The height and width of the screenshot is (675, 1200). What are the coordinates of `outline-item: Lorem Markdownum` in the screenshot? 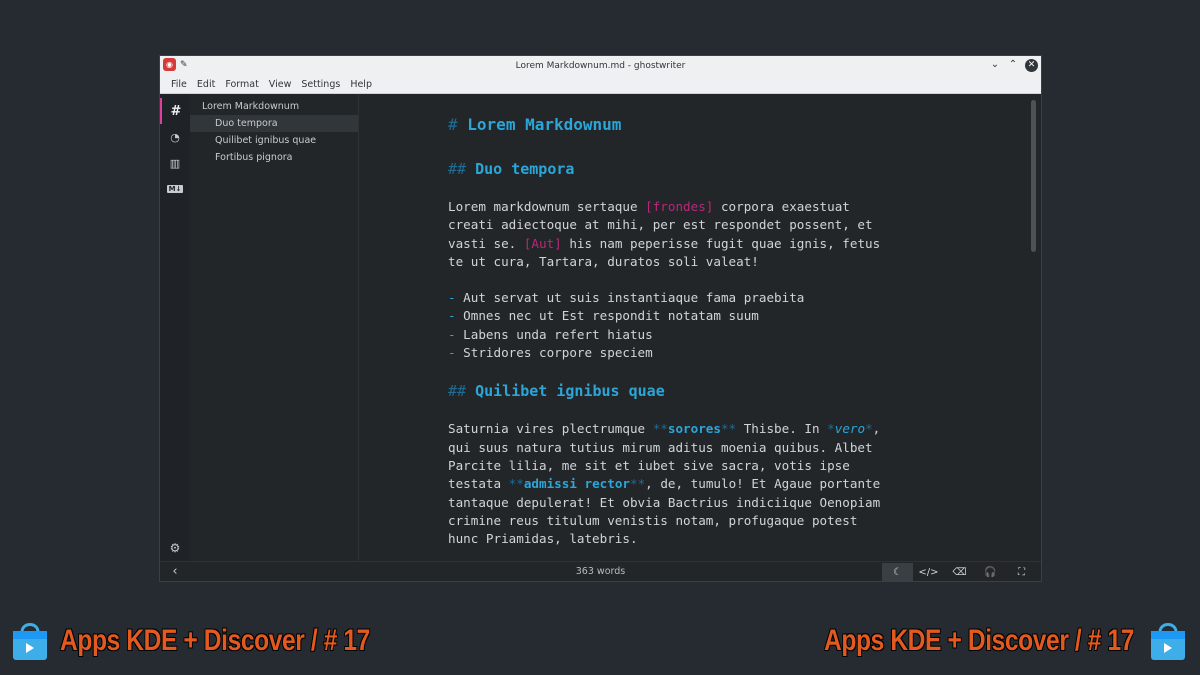 It's located at (274, 106).